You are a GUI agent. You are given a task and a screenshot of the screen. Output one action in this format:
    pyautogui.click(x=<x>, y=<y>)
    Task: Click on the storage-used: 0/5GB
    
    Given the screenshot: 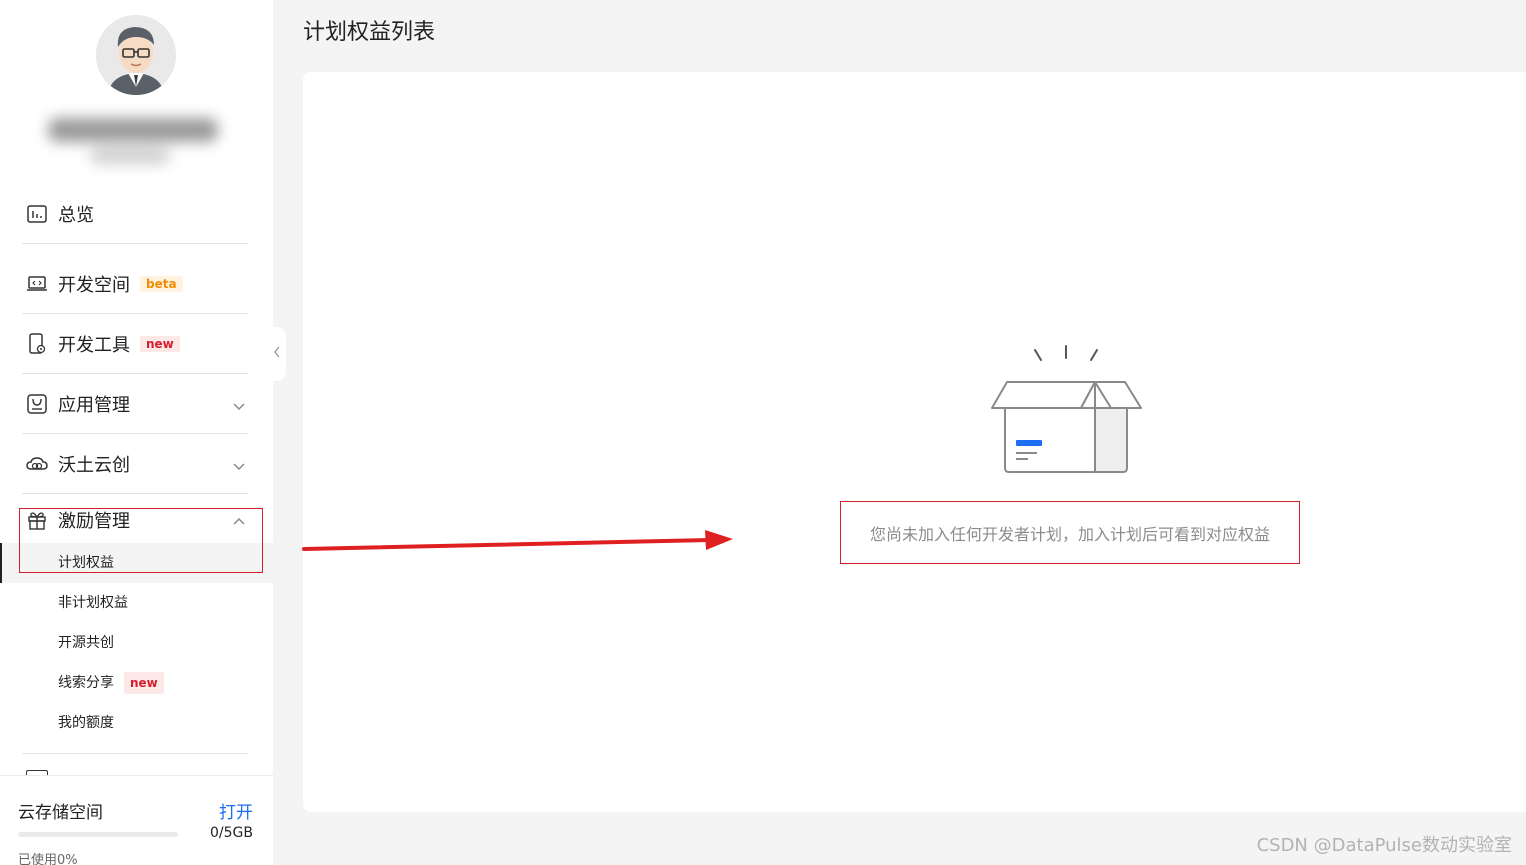 What is the action you would take?
    pyautogui.click(x=231, y=833)
    